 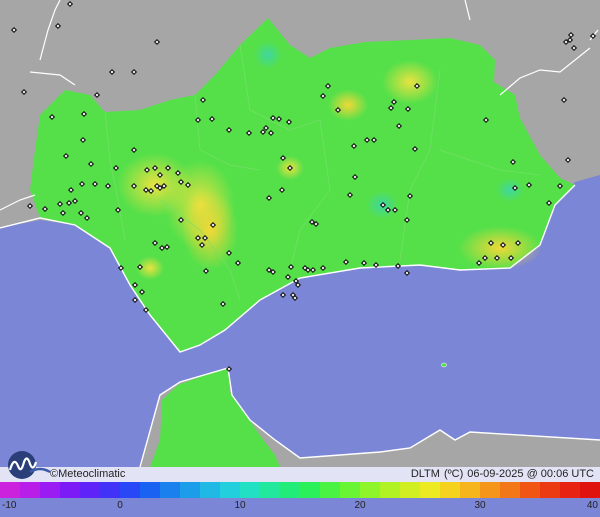 I want to click on brand-label: ©Meteoclimatic, so click(x=87, y=474).